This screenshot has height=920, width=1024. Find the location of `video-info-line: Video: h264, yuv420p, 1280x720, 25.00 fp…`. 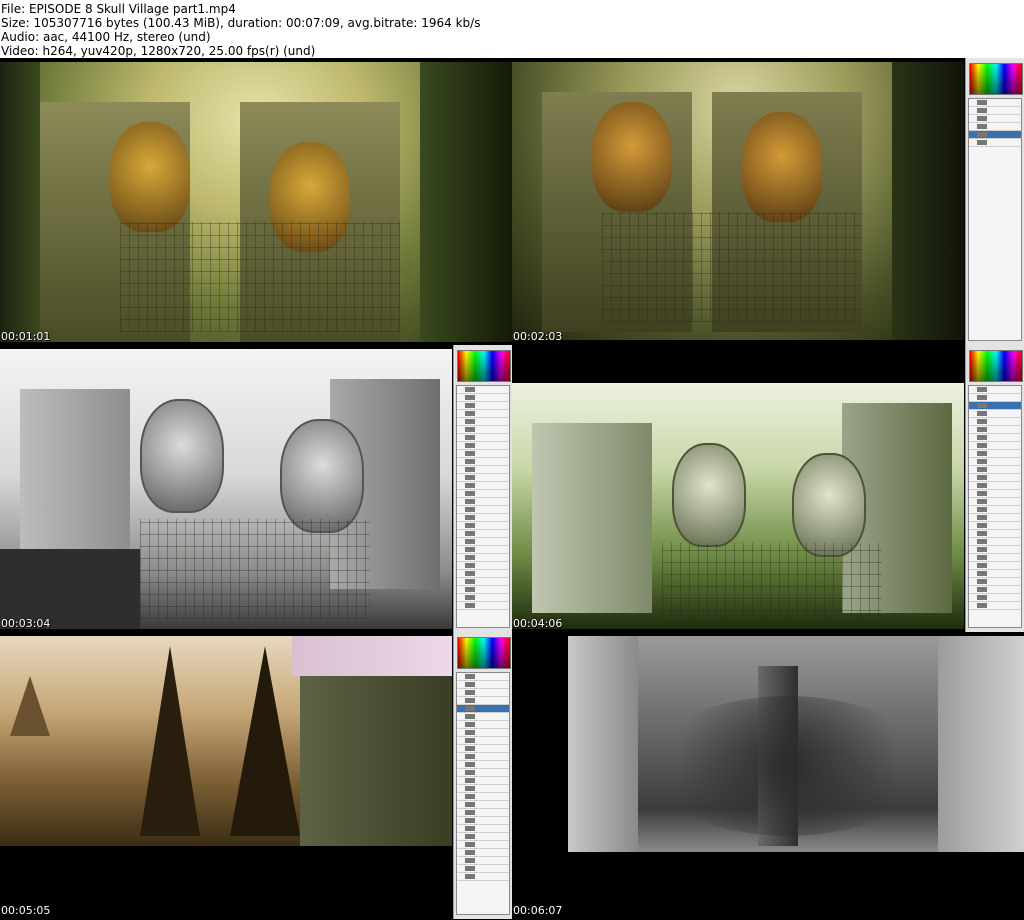

video-info-line: Video: h264, yuv420p, 1280x720, 25.00 fp… is located at coordinates (158, 51).